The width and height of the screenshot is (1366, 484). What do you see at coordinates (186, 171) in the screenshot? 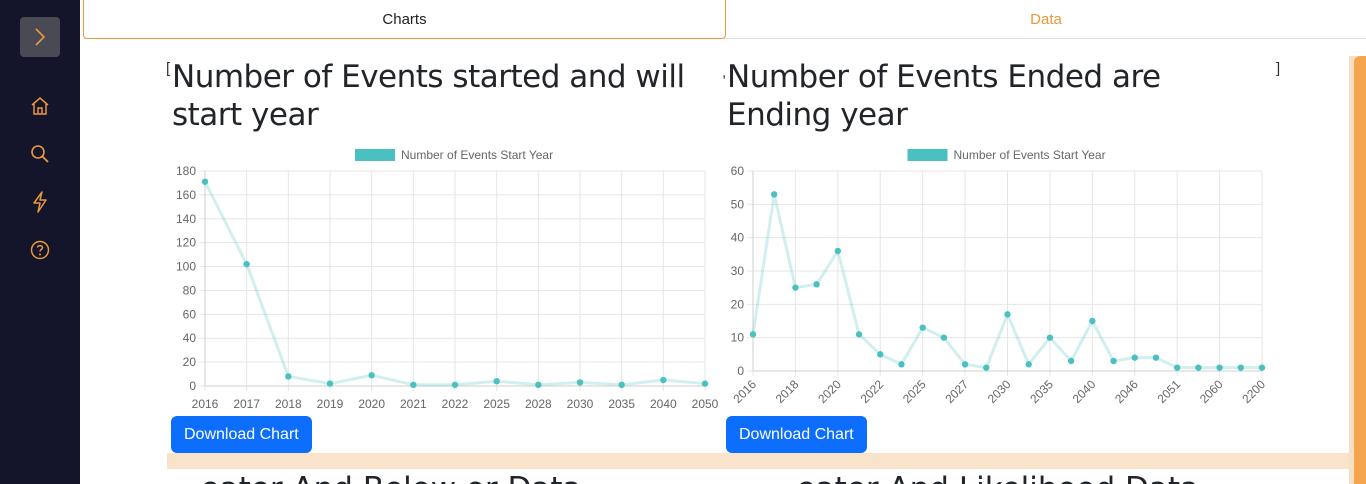
I see `y-tick-label: 180` at bounding box center [186, 171].